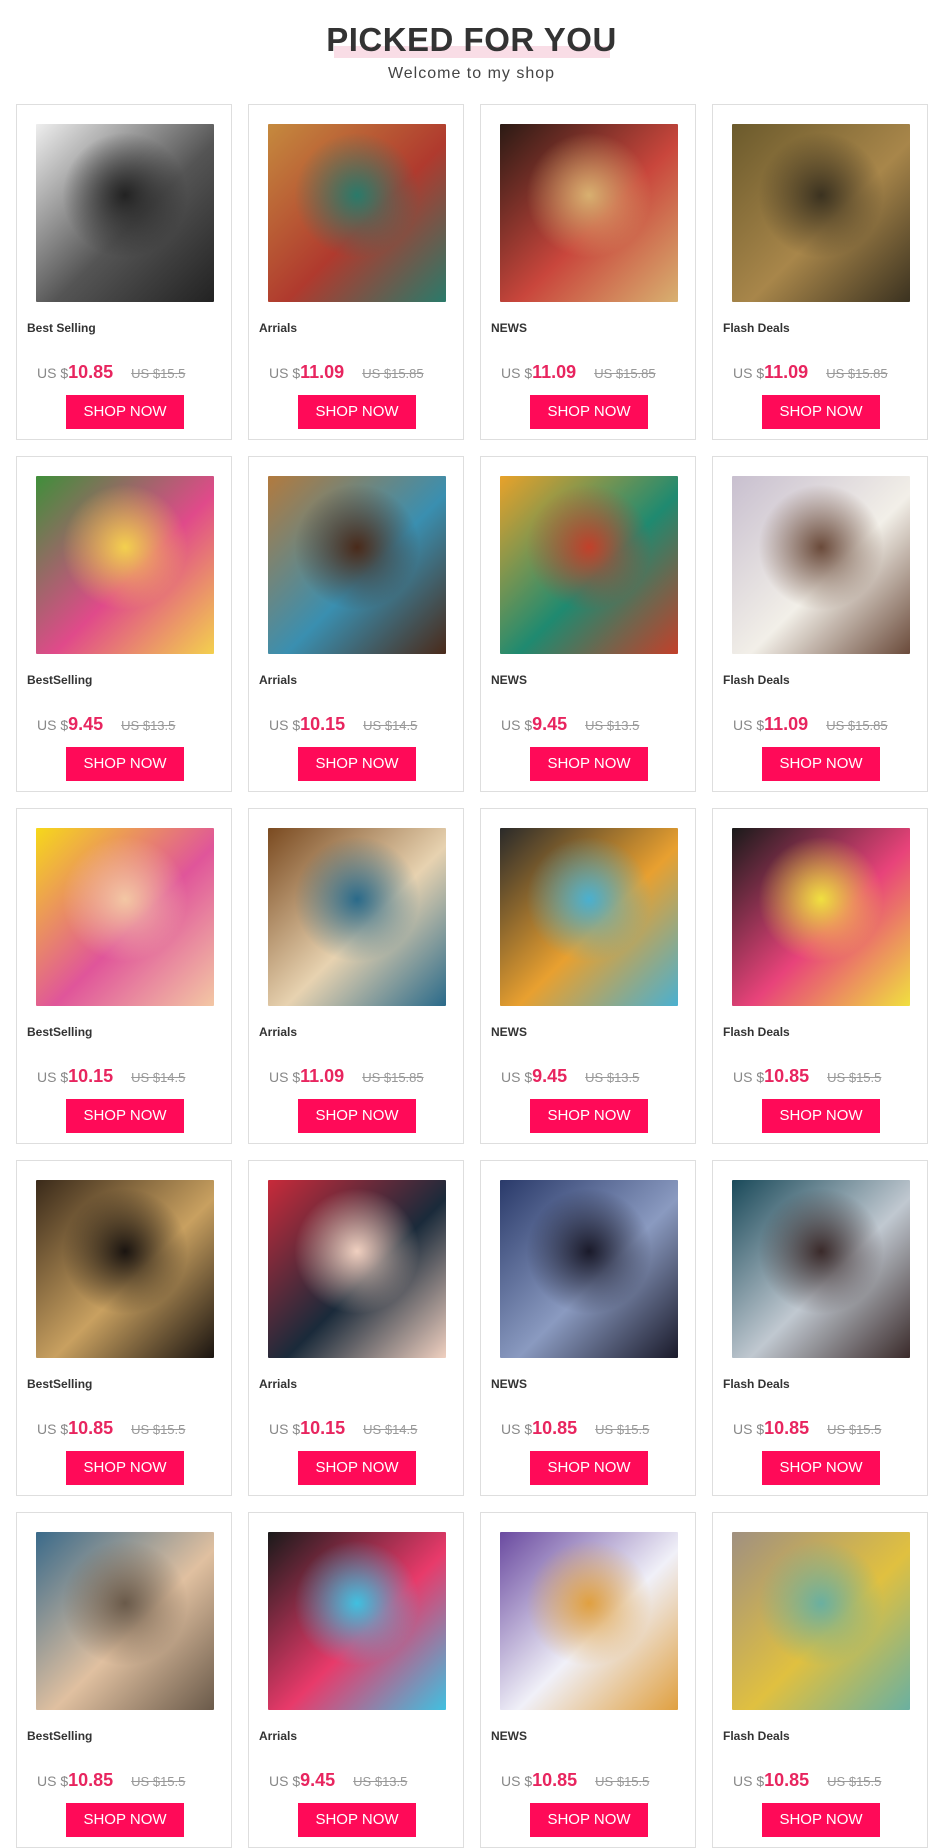 The height and width of the screenshot is (1848, 943). Describe the element at coordinates (390, 1429) in the screenshot. I see `original-price: US $14.5` at that location.